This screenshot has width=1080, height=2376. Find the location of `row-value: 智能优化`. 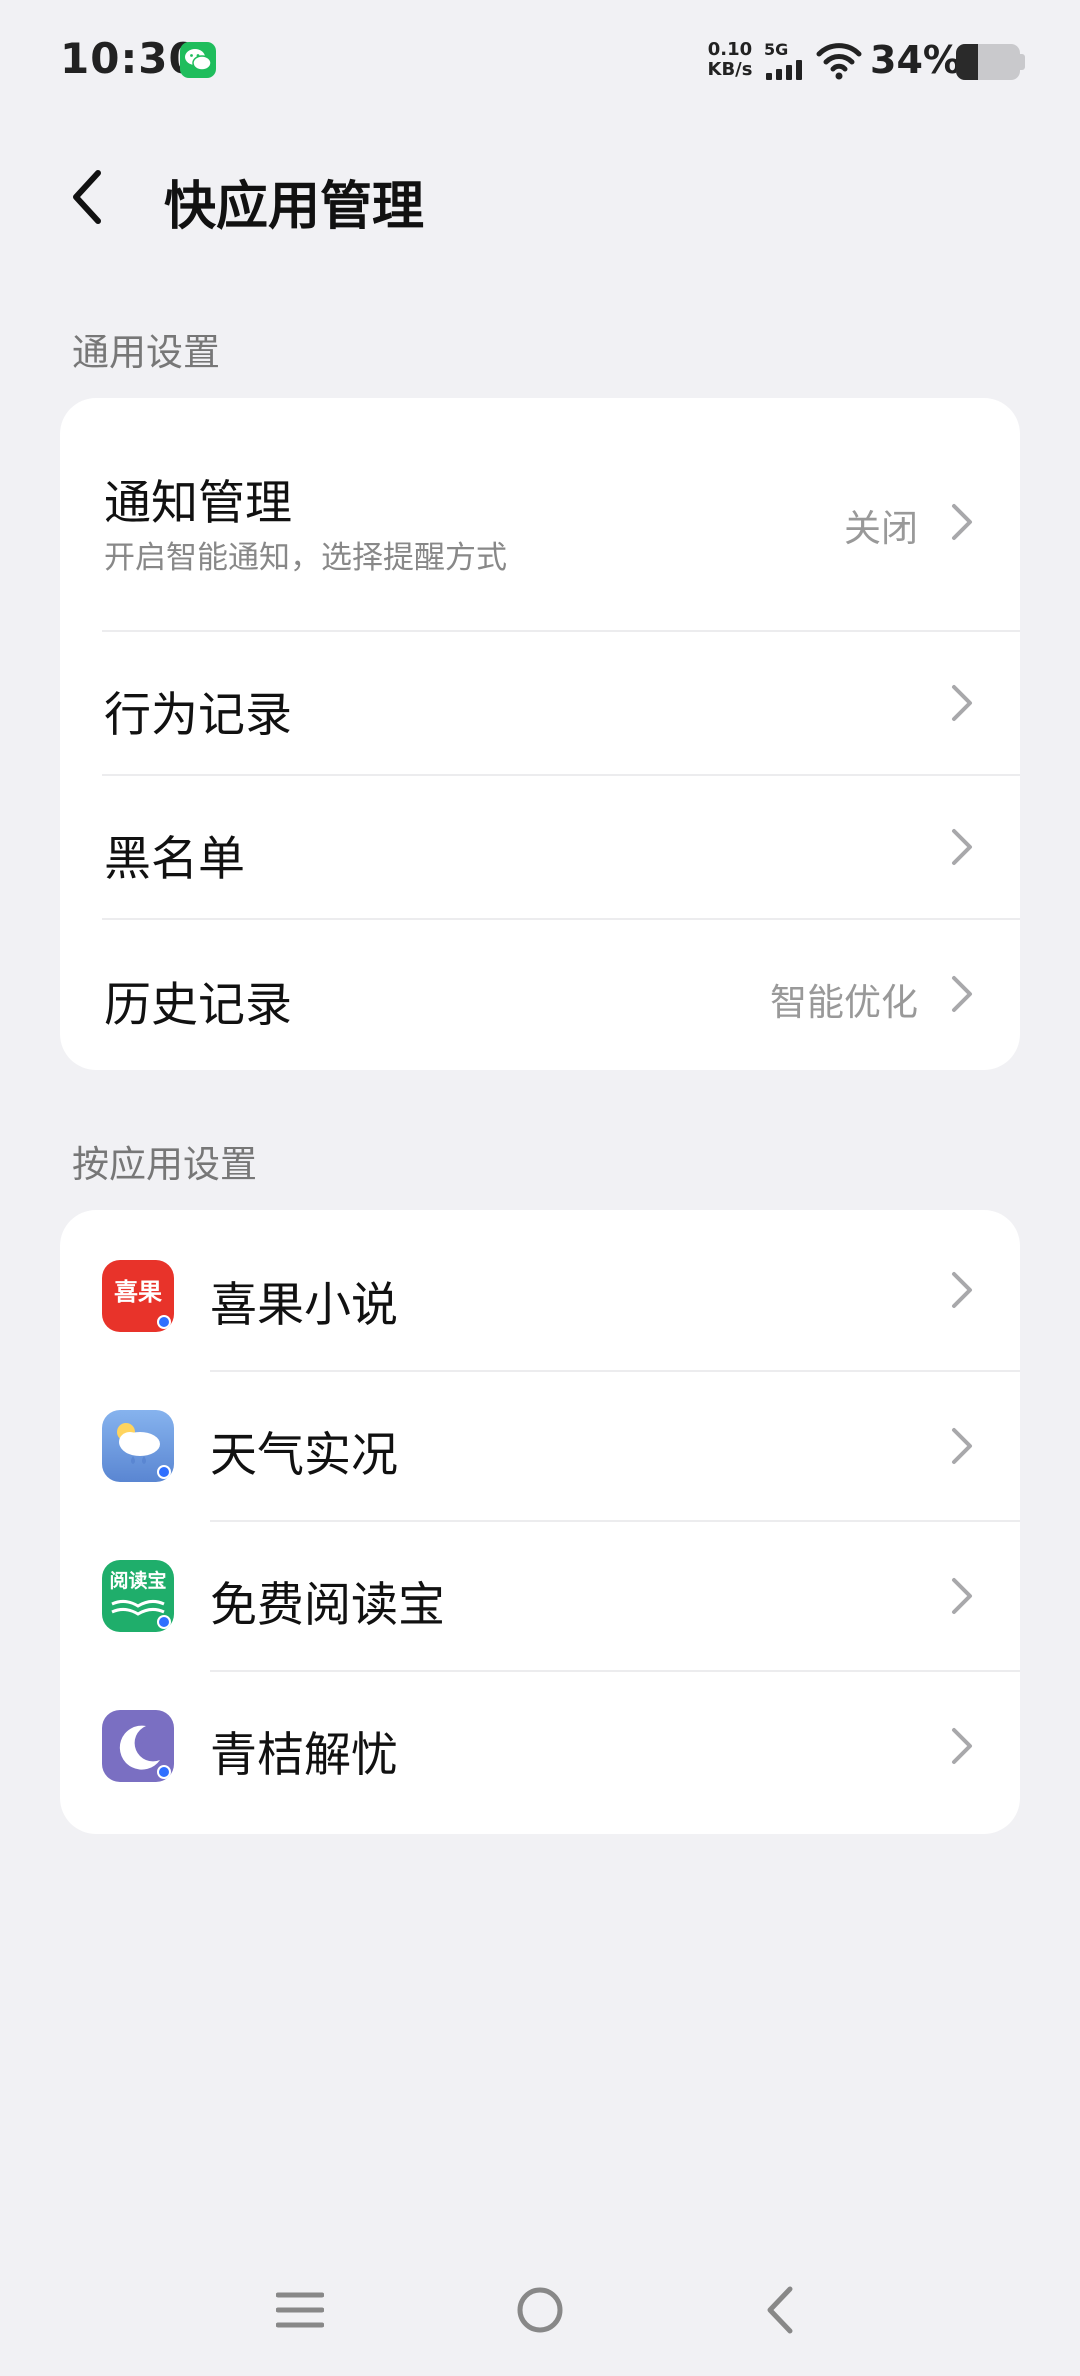

row-value: 智能优化 is located at coordinates (844, 1002).